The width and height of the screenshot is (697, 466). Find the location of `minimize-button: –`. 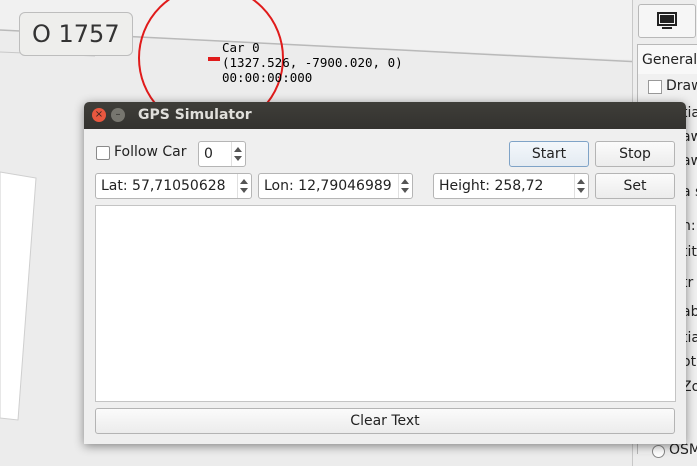

minimize-button: – is located at coordinates (118, 115).